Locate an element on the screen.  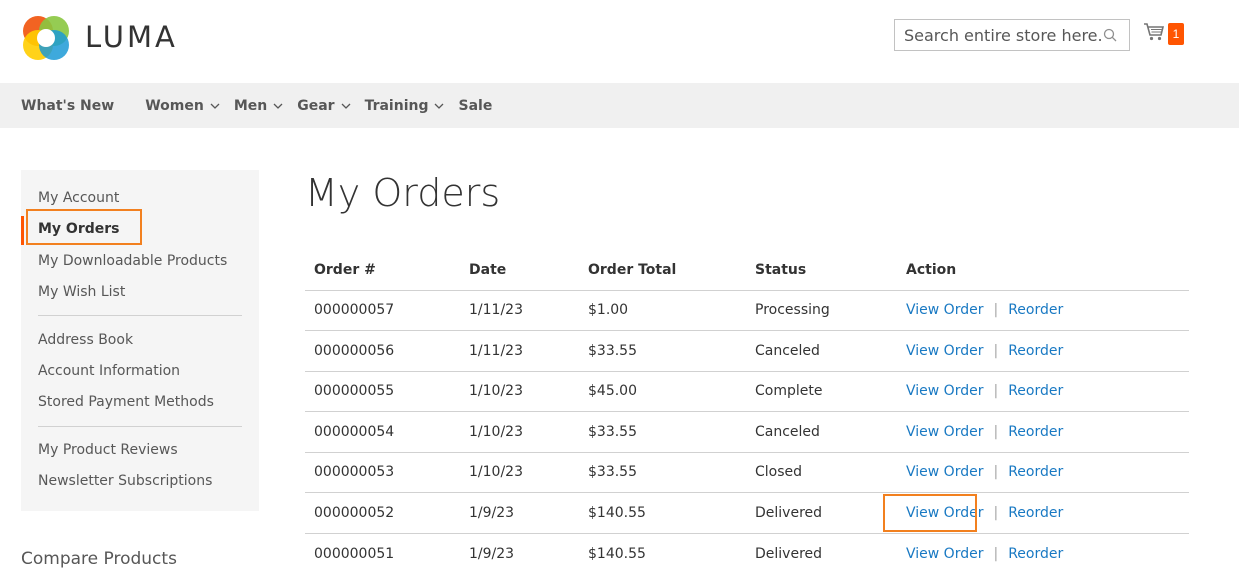
nav-item-label: Gear is located at coordinates (316, 105).